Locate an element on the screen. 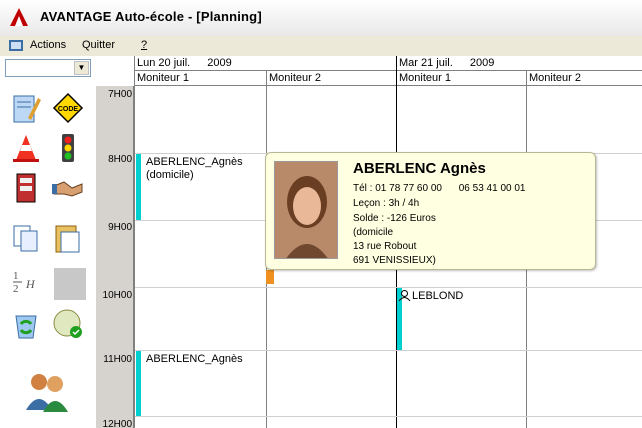 Image resolution: width=642 pixels, height=428 pixels. users-icon is located at coordinates (47, 391).